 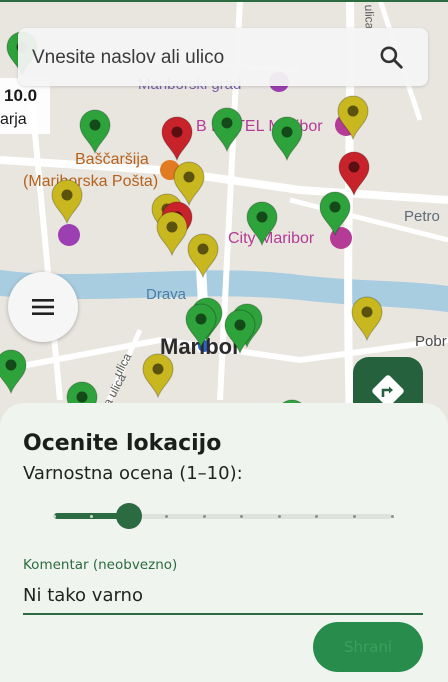 I want to click on menu-button, so click(x=43, y=307).